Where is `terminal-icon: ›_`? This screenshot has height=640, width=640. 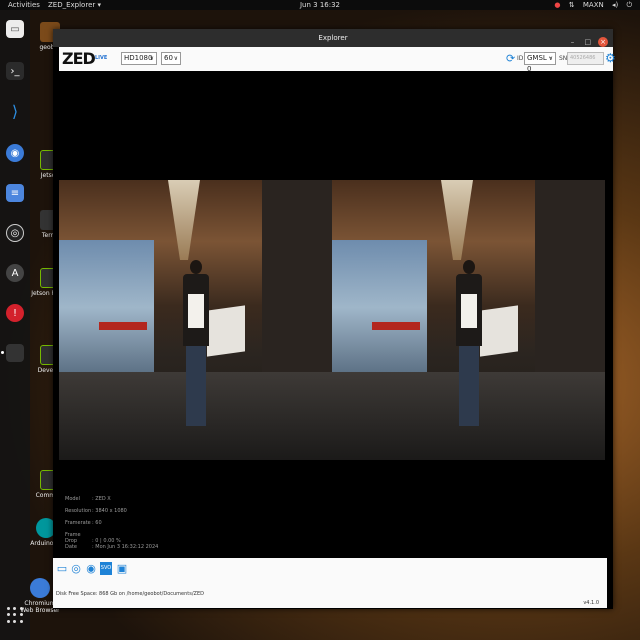 terminal-icon: ›_ is located at coordinates (15, 71).